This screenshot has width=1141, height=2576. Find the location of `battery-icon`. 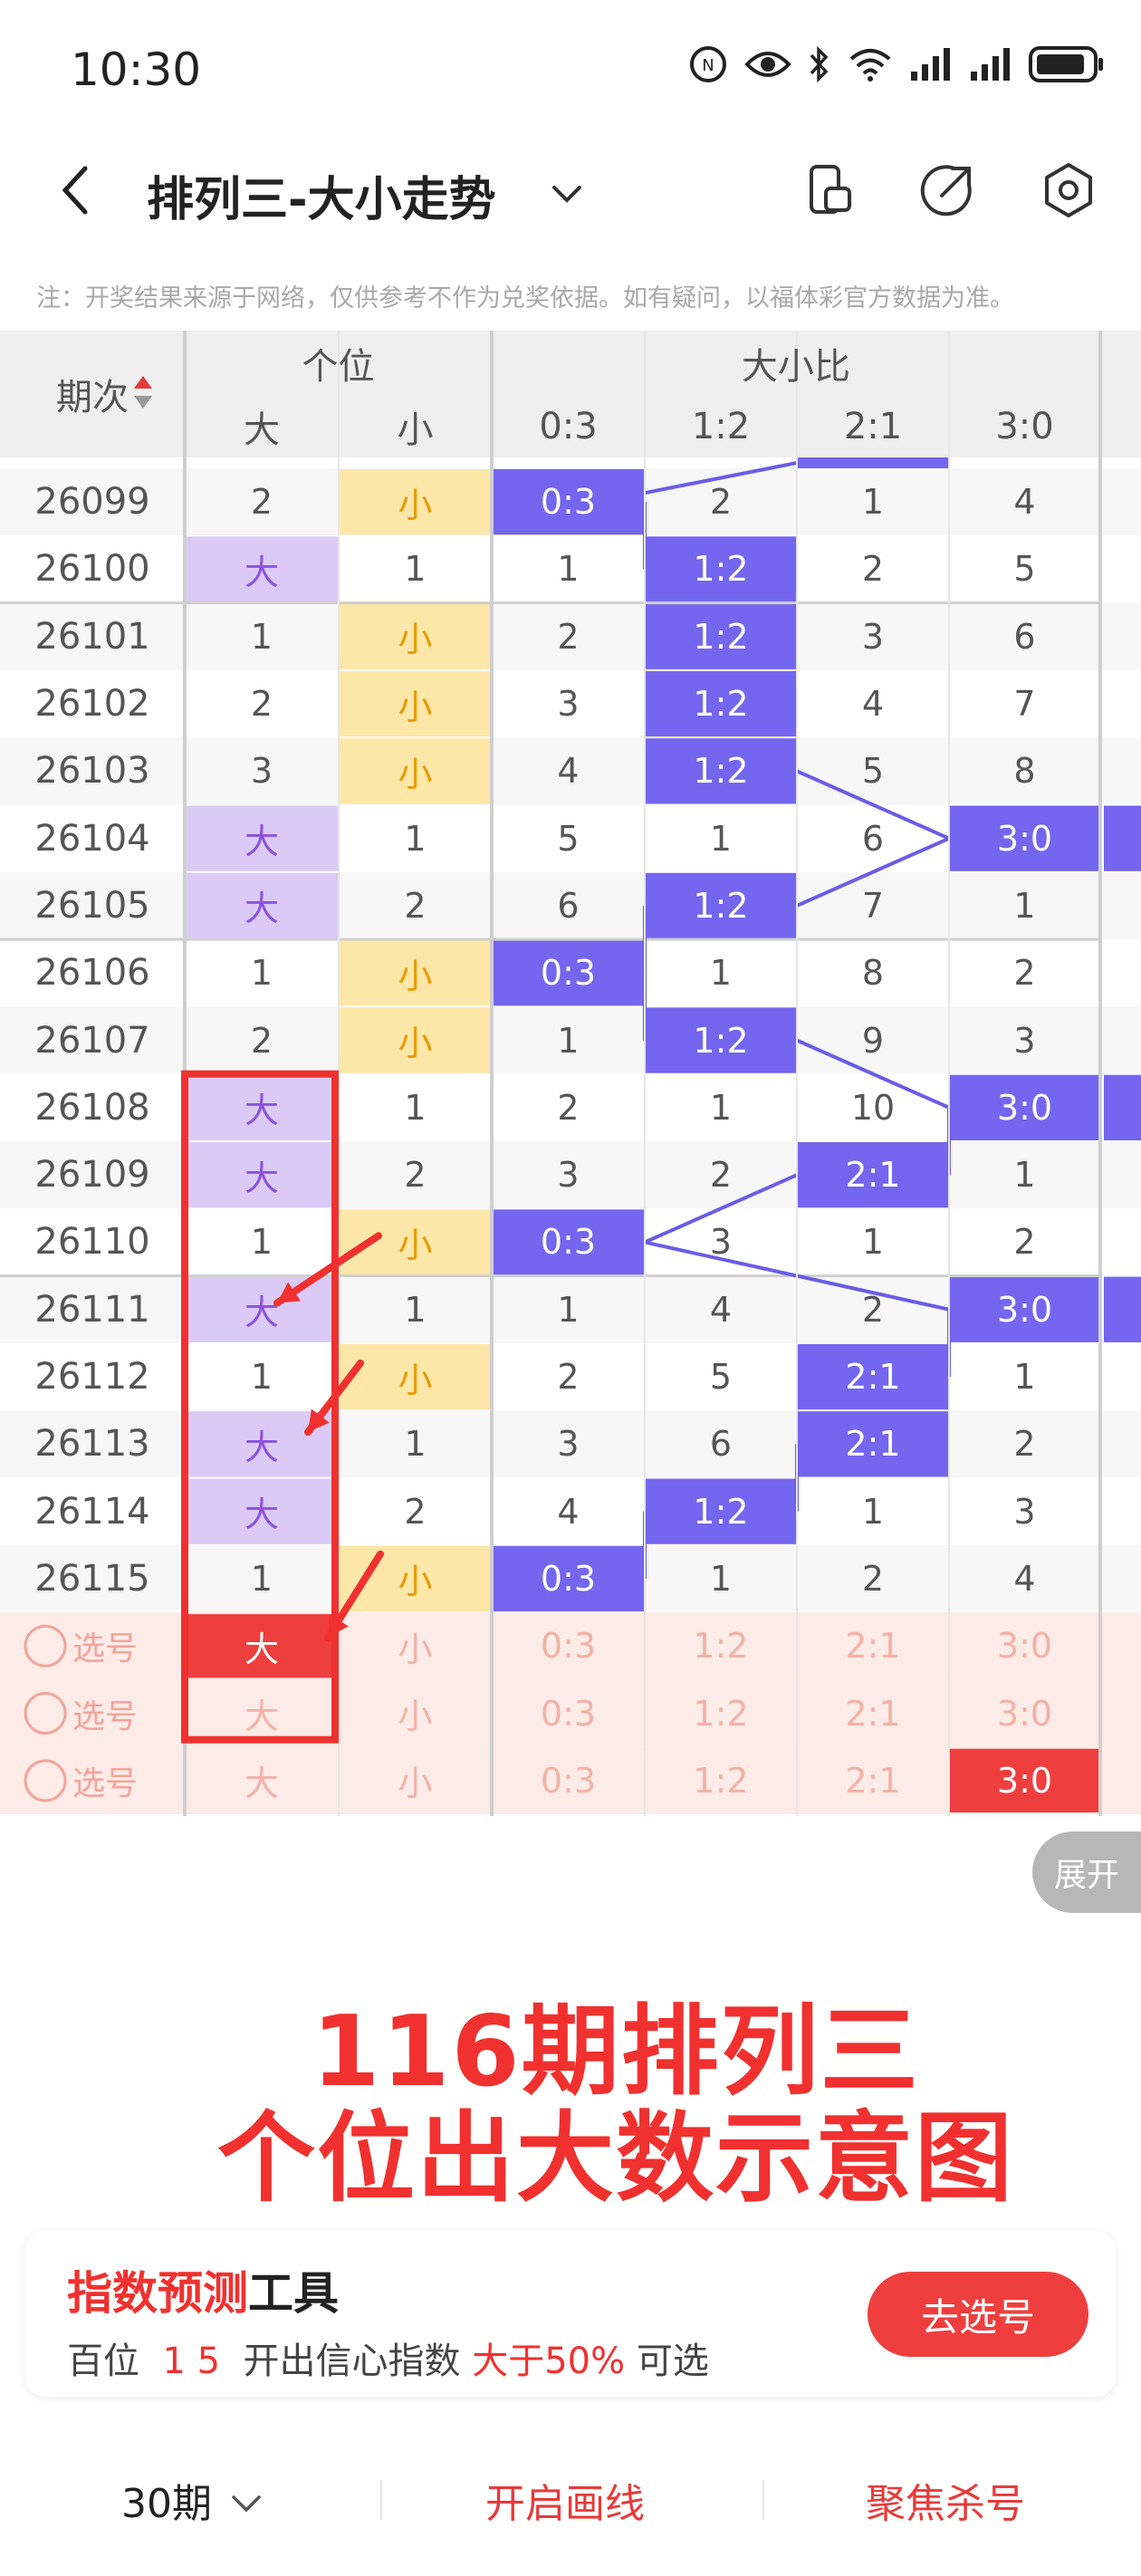

battery-icon is located at coordinates (1067, 64).